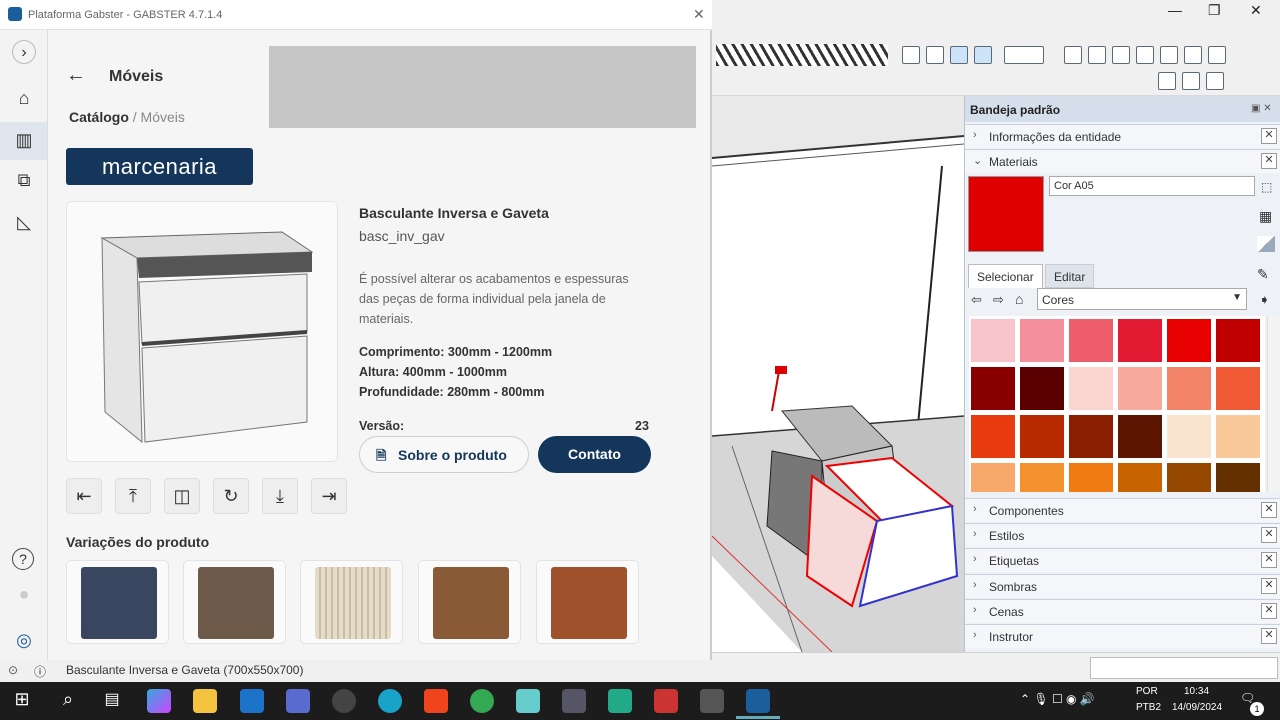 The height and width of the screenshot is (720, 1280). Describe the element at coordinates (1256, 10) in the screenshot. I see `close-window-icon: ✕` at that location.